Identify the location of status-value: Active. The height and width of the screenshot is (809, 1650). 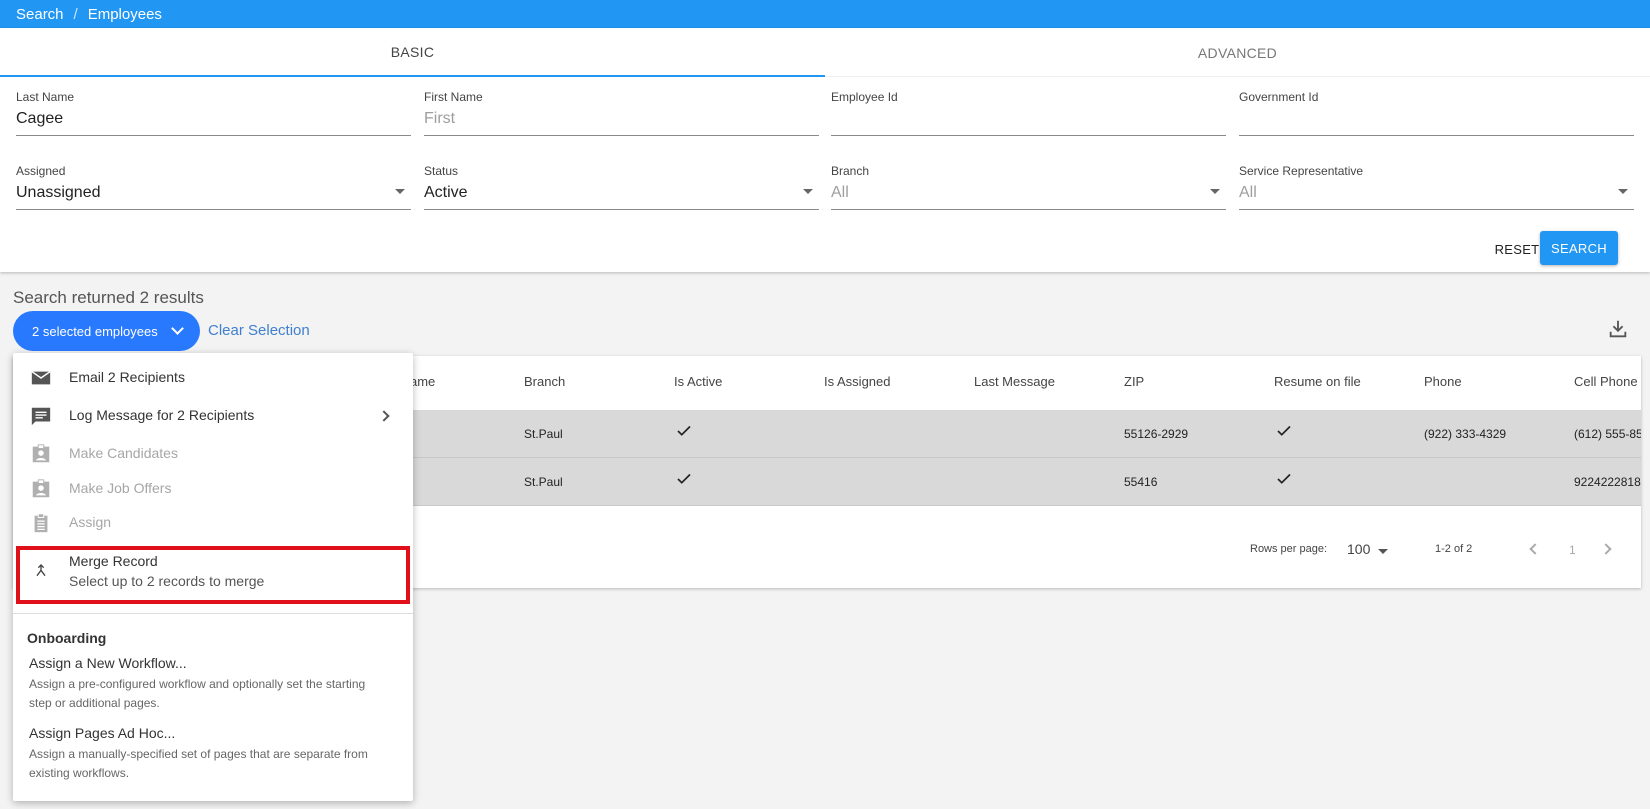
(446, 193).